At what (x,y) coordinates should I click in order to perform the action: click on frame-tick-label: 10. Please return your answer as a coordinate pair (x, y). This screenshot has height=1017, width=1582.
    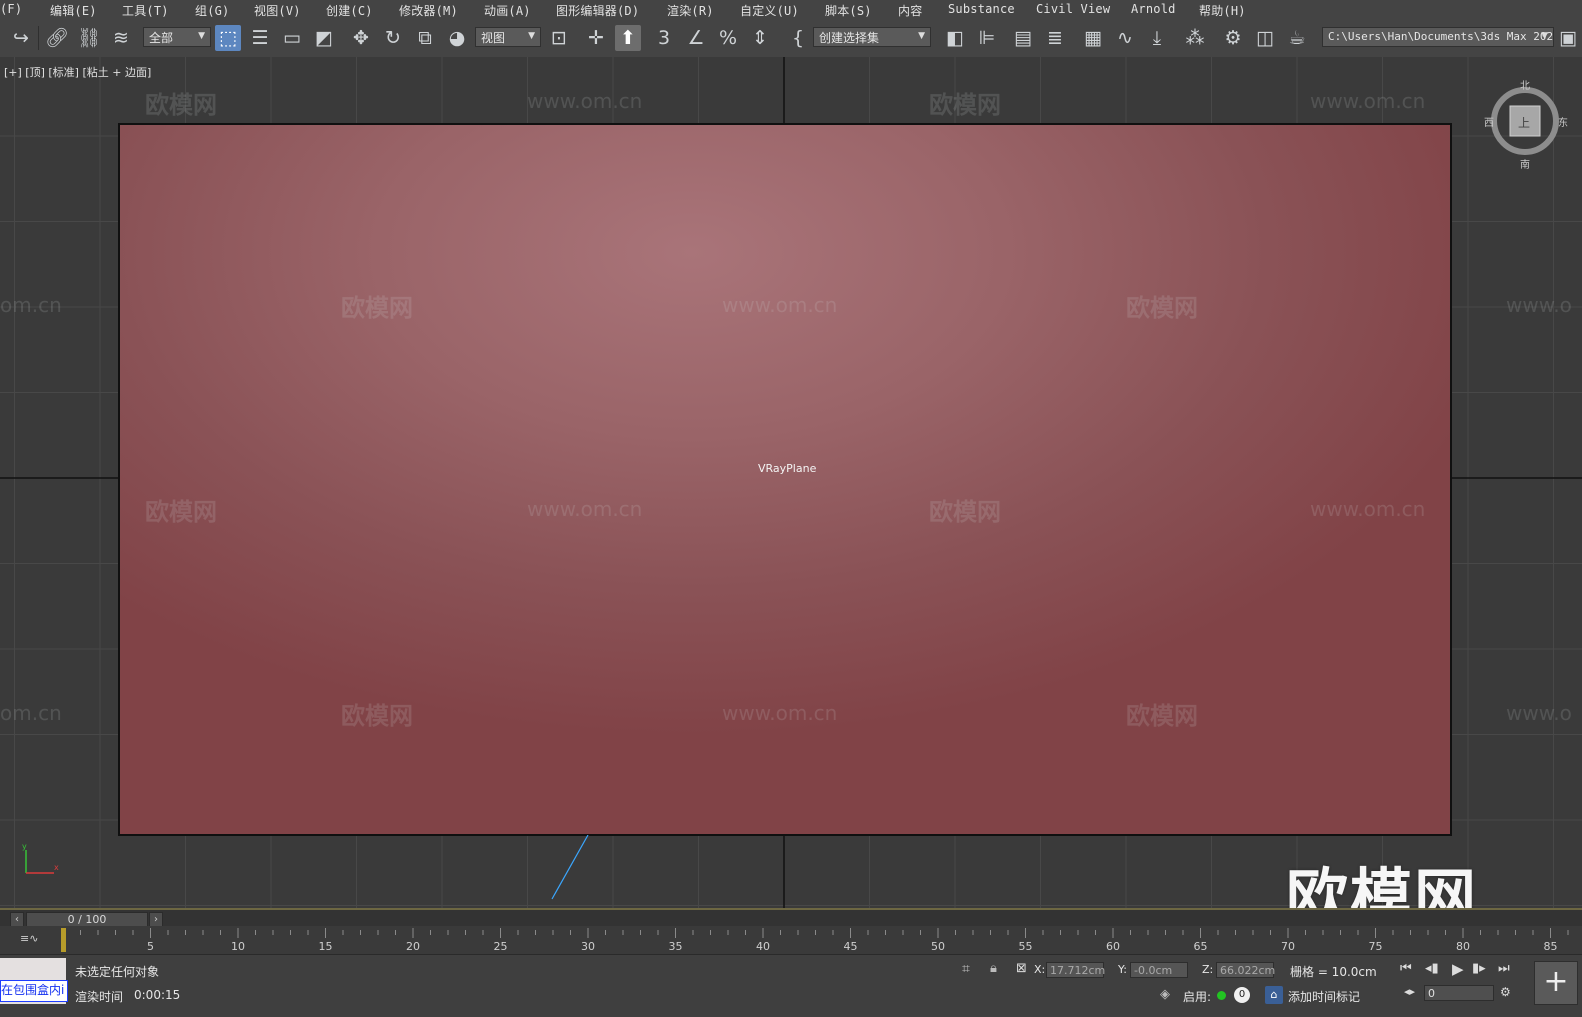
    Looking at the image, I should click on (238, 946).